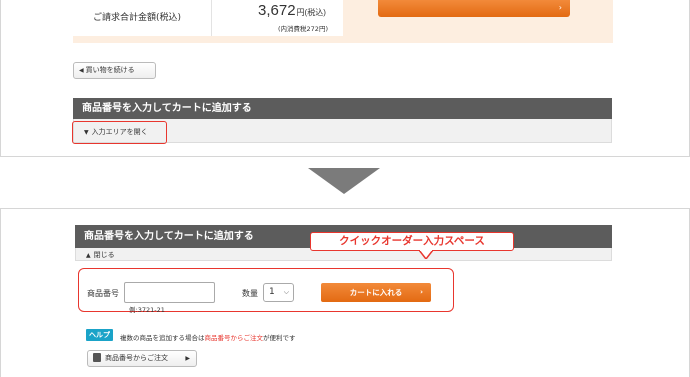 The width and height of the screenshot is (690, 377). I want to click on item-code-example: 例:3721-21, so click(147, 310).